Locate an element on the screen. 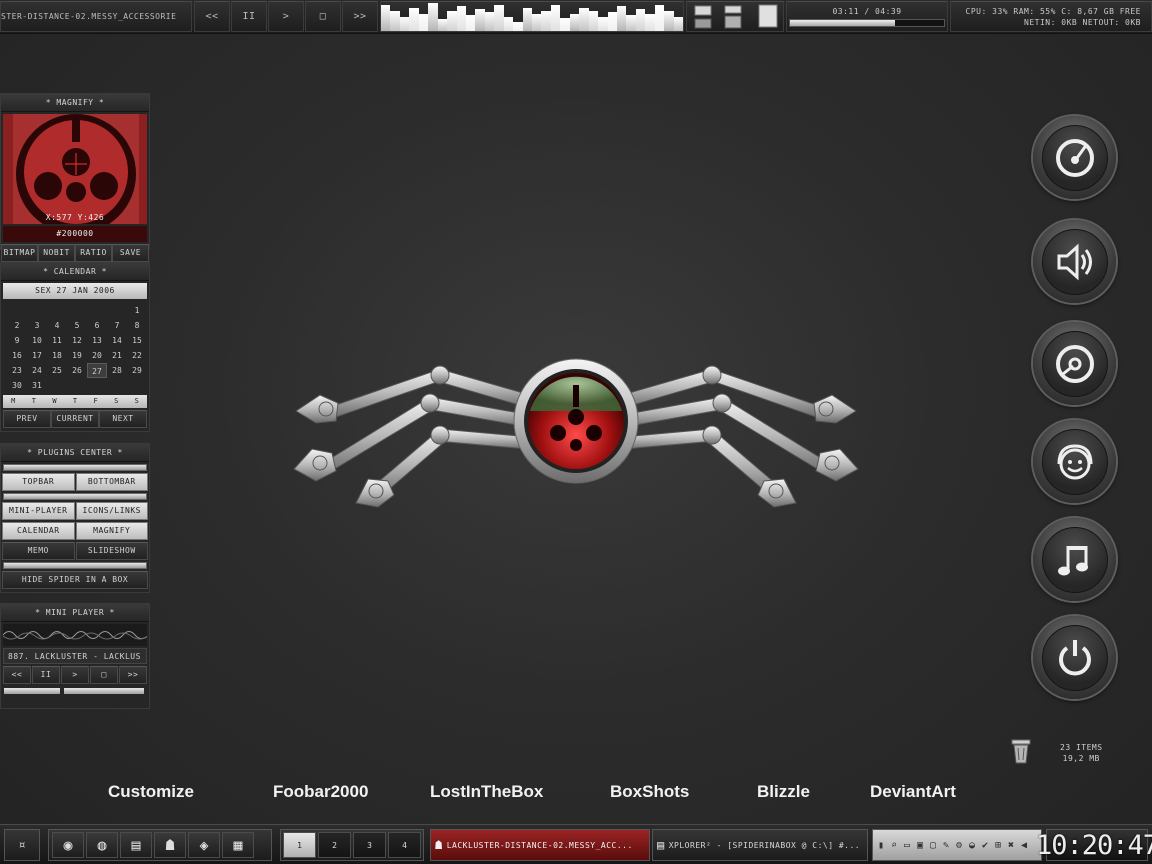 The height and width of the screenshot is (864, 1152). bitmap-button: BITMAP is located at coordinates (19, 253).